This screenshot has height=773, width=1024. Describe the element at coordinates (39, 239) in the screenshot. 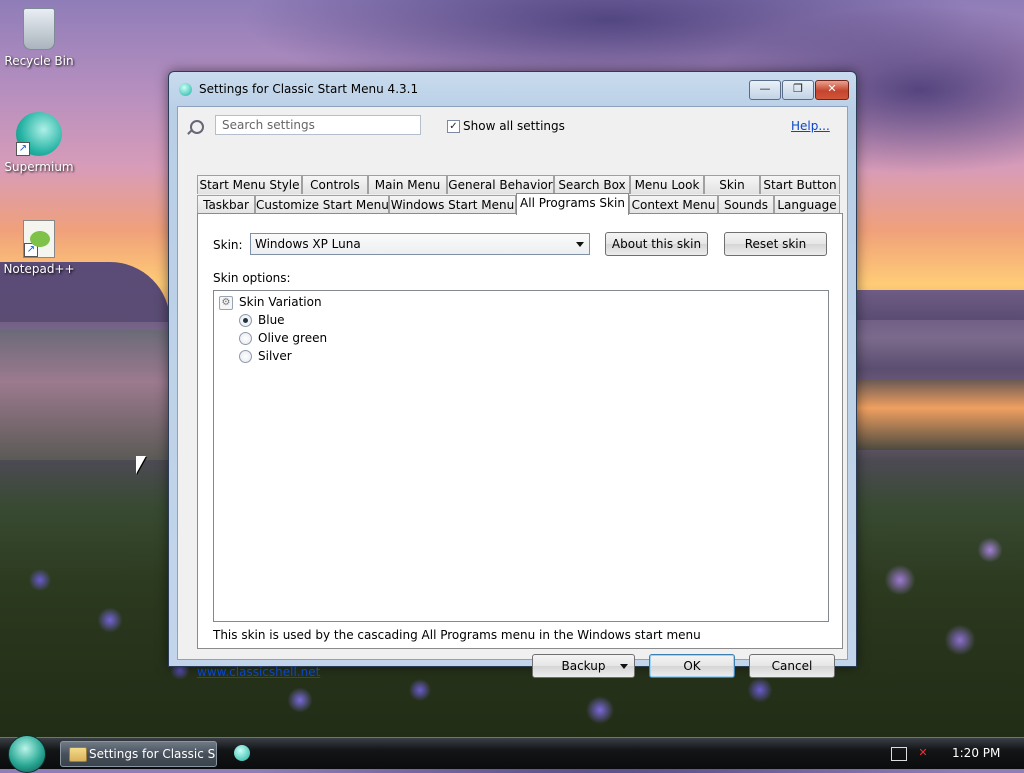

I see `notepad-plus-plus-icon: ↗` at that location.